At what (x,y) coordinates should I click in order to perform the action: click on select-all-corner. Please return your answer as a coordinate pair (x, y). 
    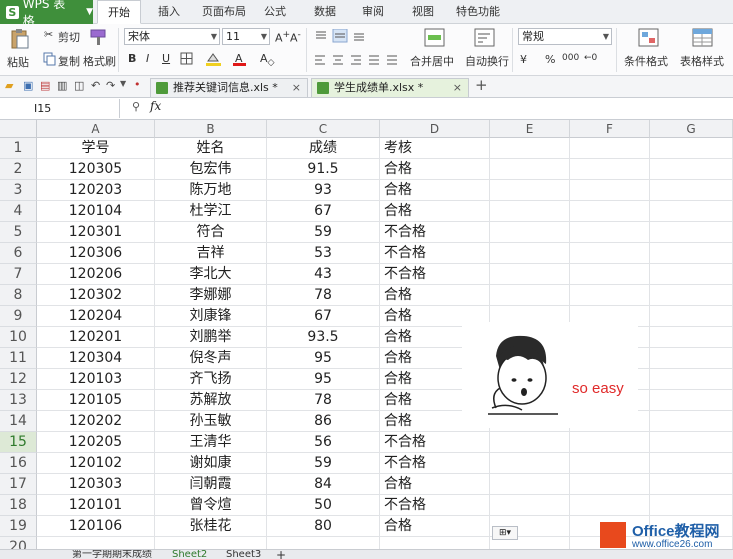
    Looking at the image, I should click on (18, 129).